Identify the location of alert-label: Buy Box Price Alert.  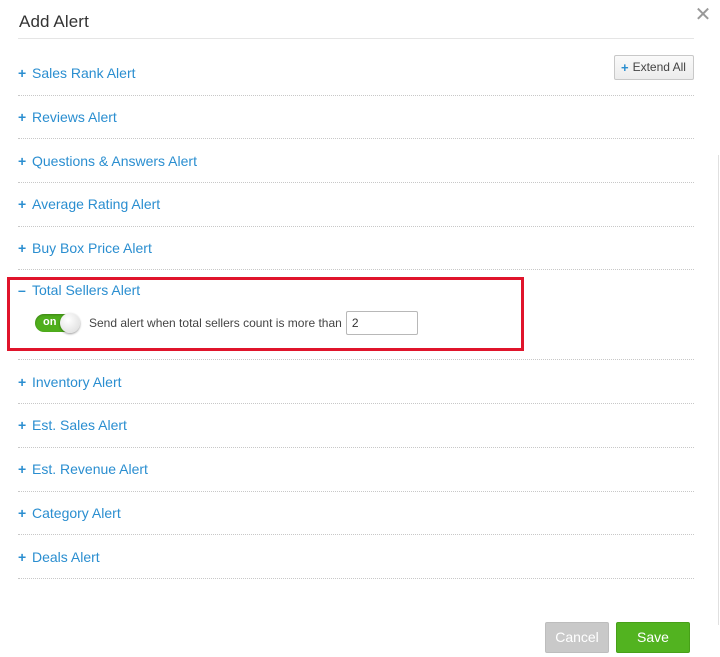
(92, 248).